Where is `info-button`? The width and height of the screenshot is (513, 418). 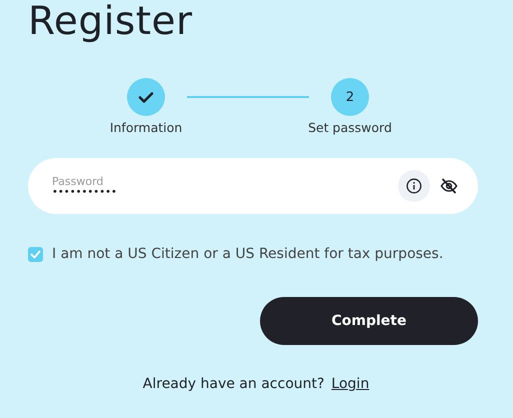
info-button is located at coordinates (414, 186).